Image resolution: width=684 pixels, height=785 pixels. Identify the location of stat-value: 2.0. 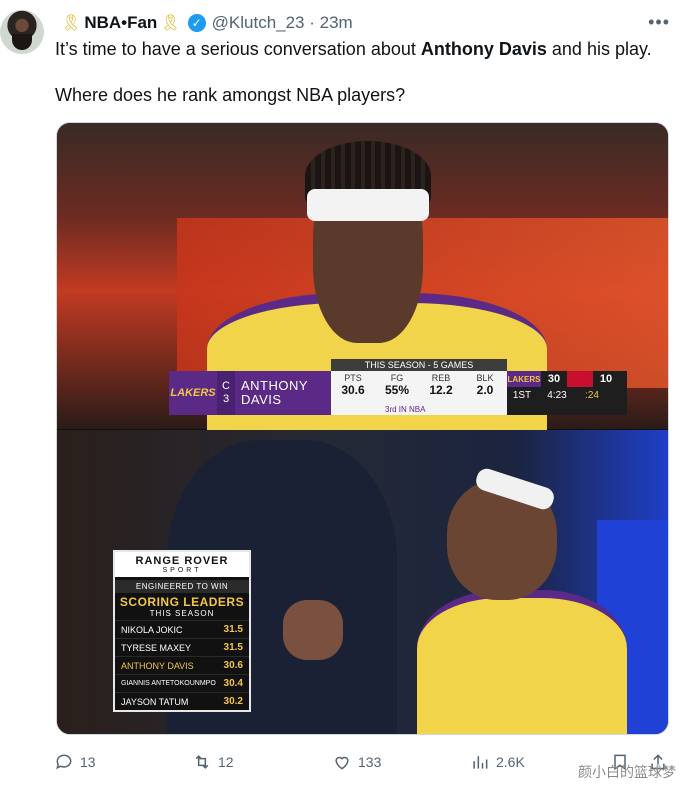
(485, 390).